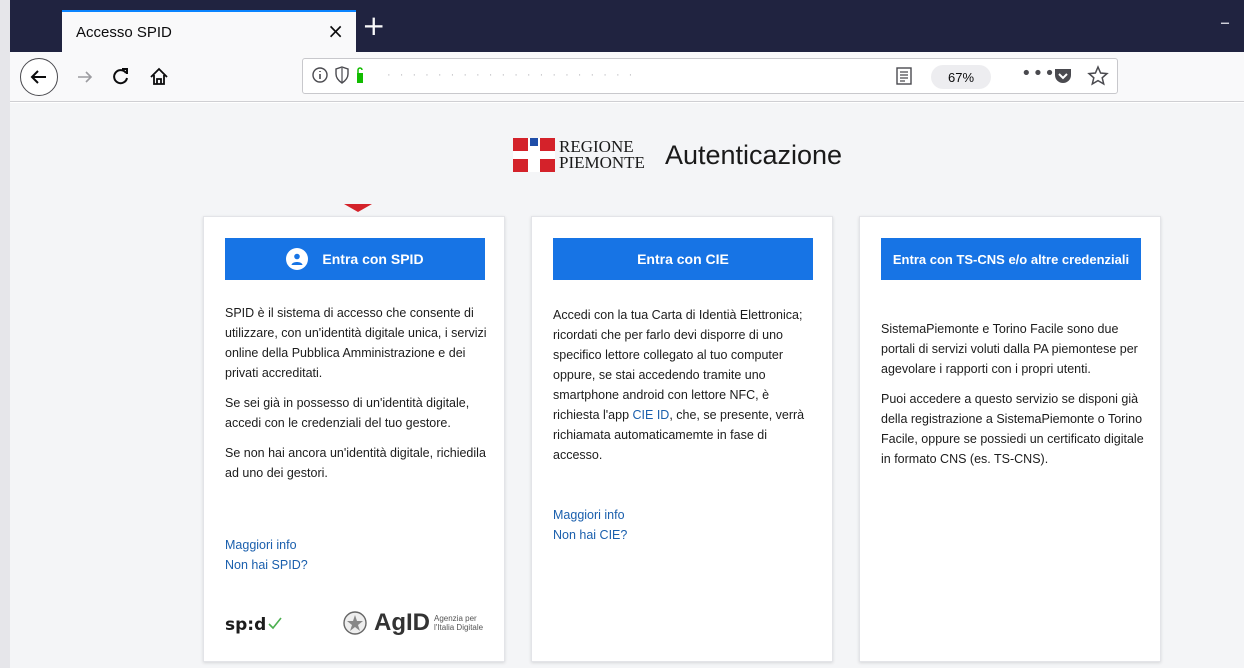  What do you see at coordinates (651, 415) in the screenshot?
I see `cie-id-app-link: CIE ID` at bounding box center [651, 415].